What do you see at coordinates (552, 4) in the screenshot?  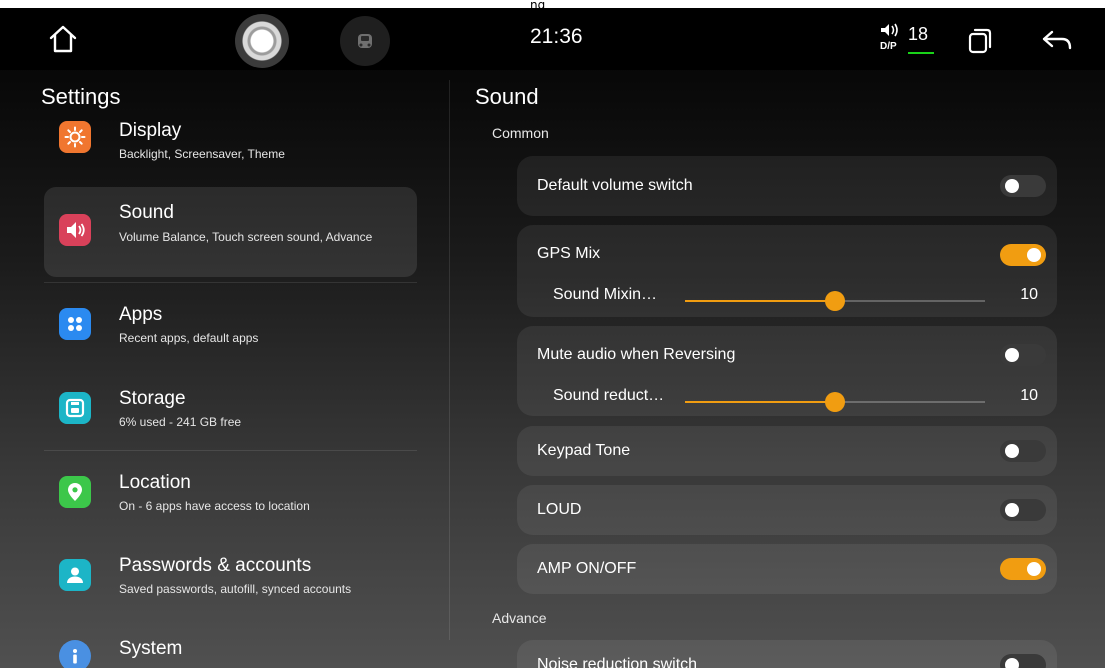 I see `notification-strip: ng` at bounding box center [552, 4].